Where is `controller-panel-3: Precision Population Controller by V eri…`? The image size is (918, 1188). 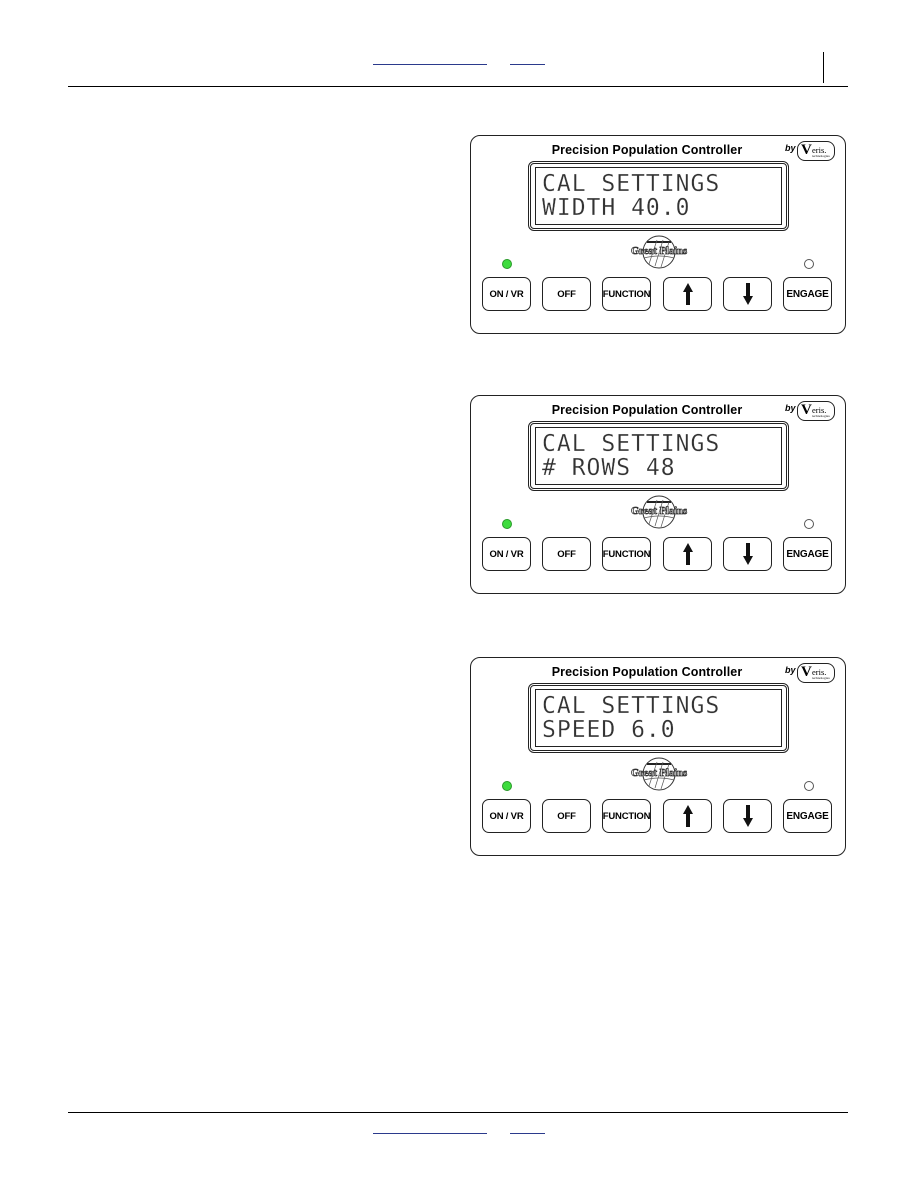 controller-panel-3: Precision Population Controller by V eri… is located at coordinates (658, 756).